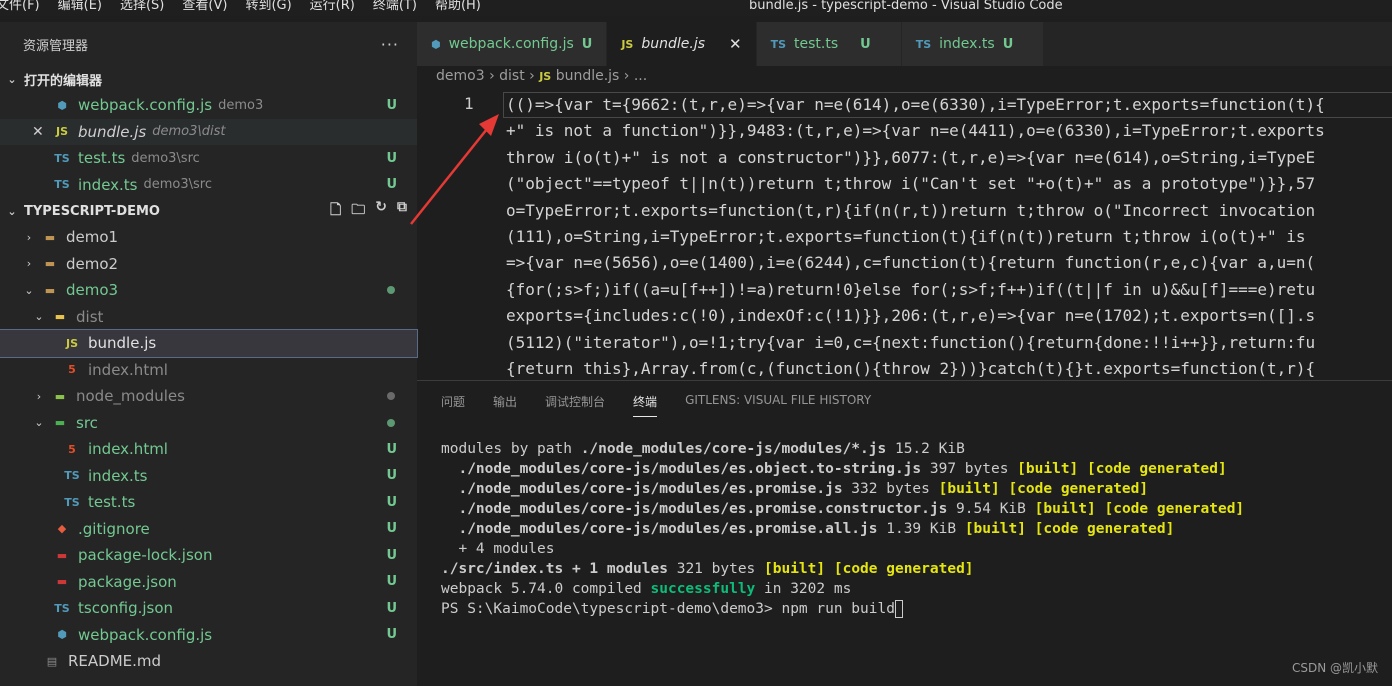 This screenshot has width=1392, height=686. Describe the element at coordinates (554, 569) in the screenshot. I see `terminal-text: ./src/index.ts + 1 modules` at that location.